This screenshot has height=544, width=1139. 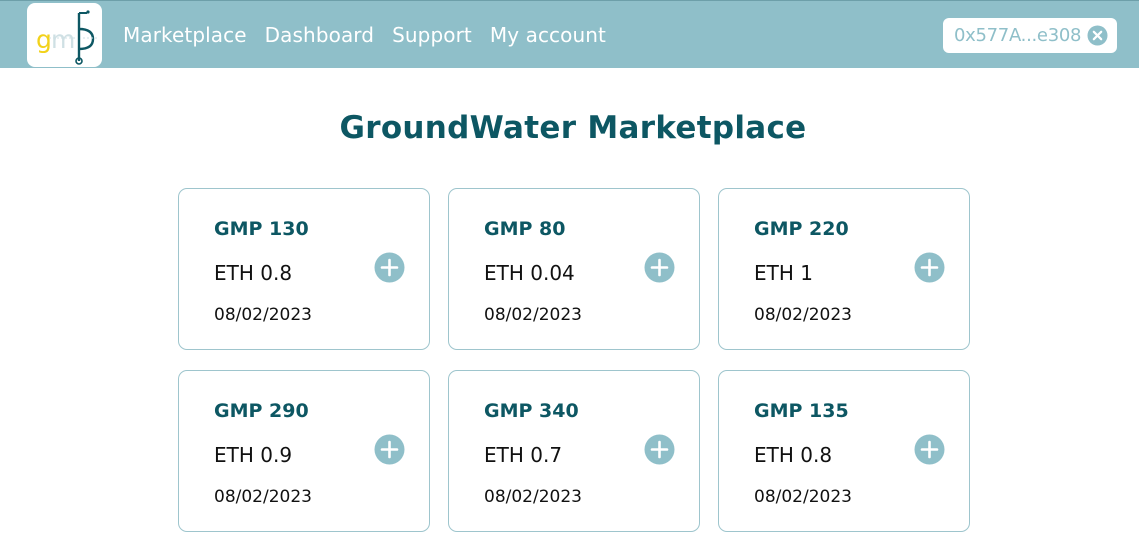 What do you see at coordinates (801, 229) in the screenshot?
I see `listing-title: GMP 220` at bounding box center [801, 229].